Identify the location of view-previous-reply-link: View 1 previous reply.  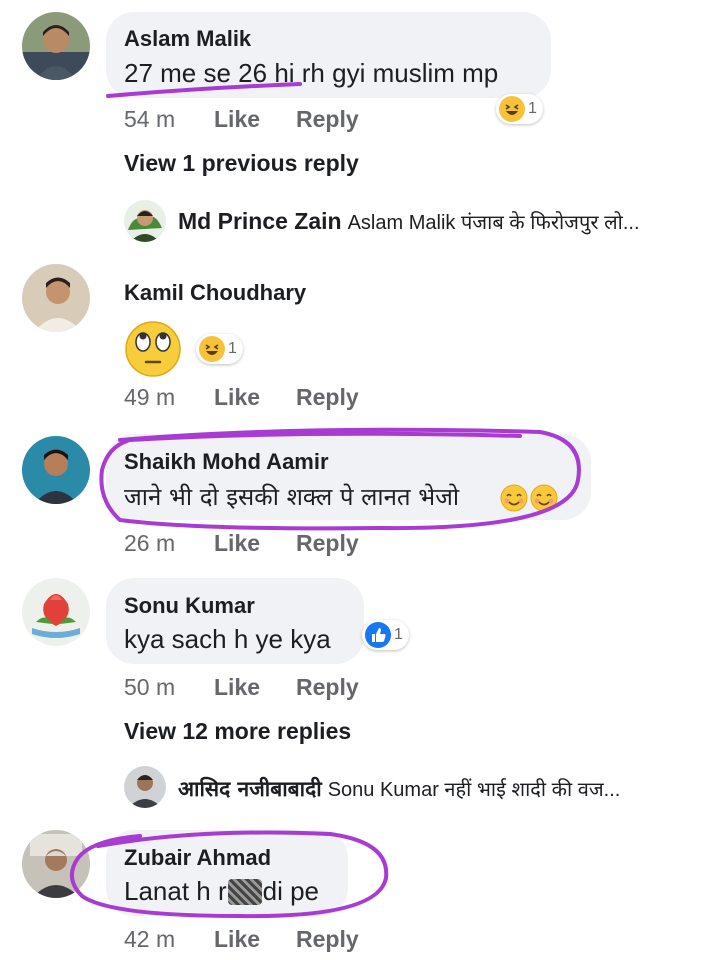
(241, 163).